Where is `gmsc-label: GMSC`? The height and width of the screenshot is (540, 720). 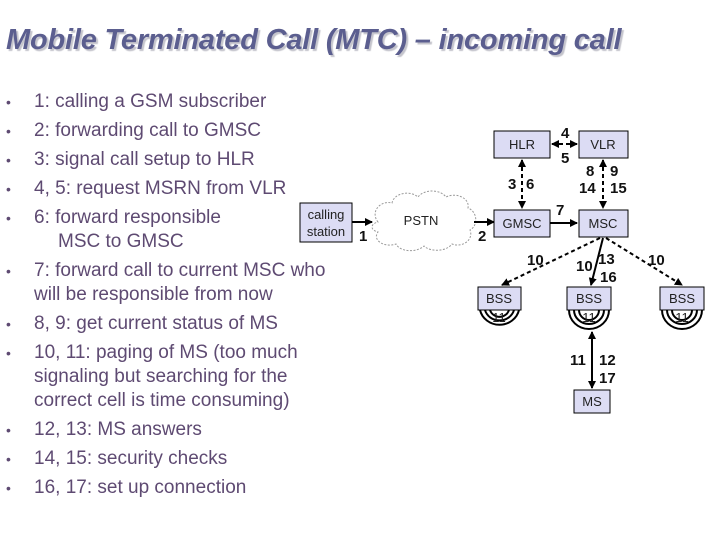
gmsc-label: GMSC is located at coordinates (522, 223).